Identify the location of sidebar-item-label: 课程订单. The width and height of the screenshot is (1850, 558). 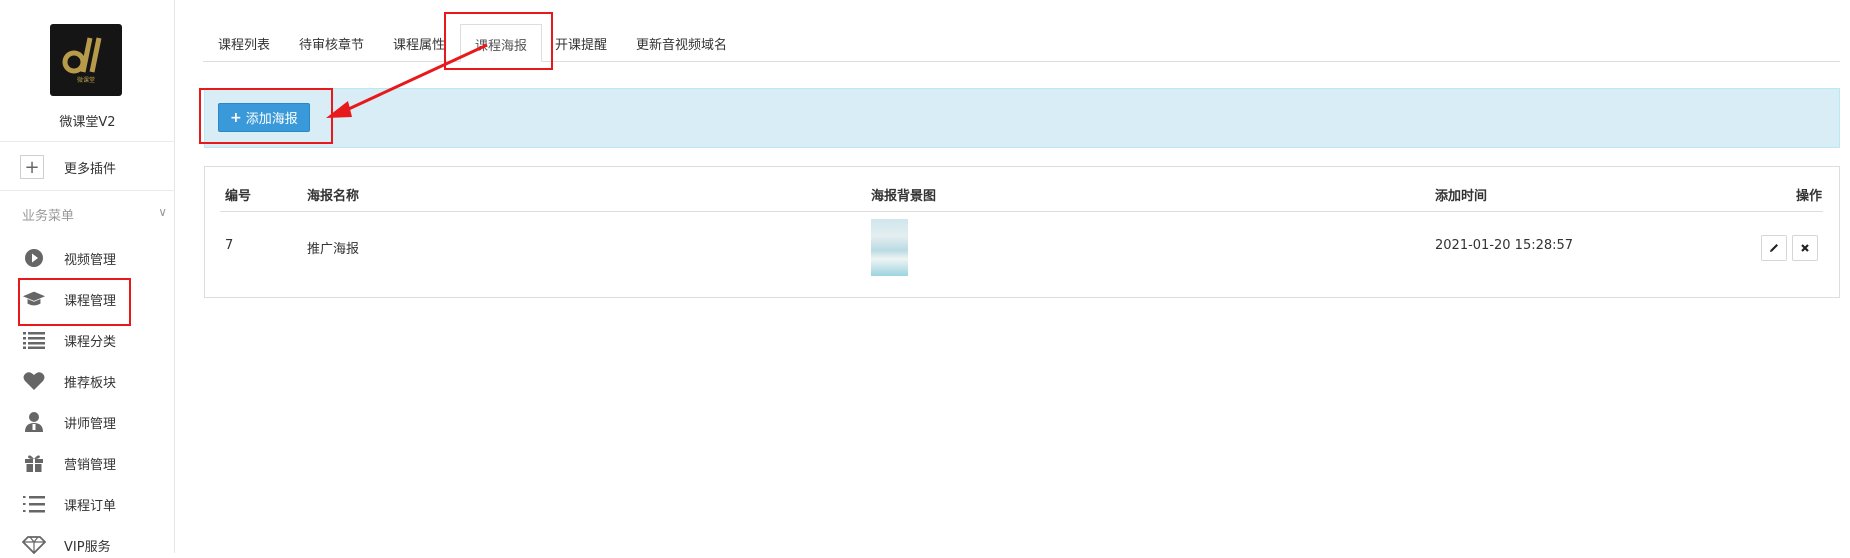
(90, 506).